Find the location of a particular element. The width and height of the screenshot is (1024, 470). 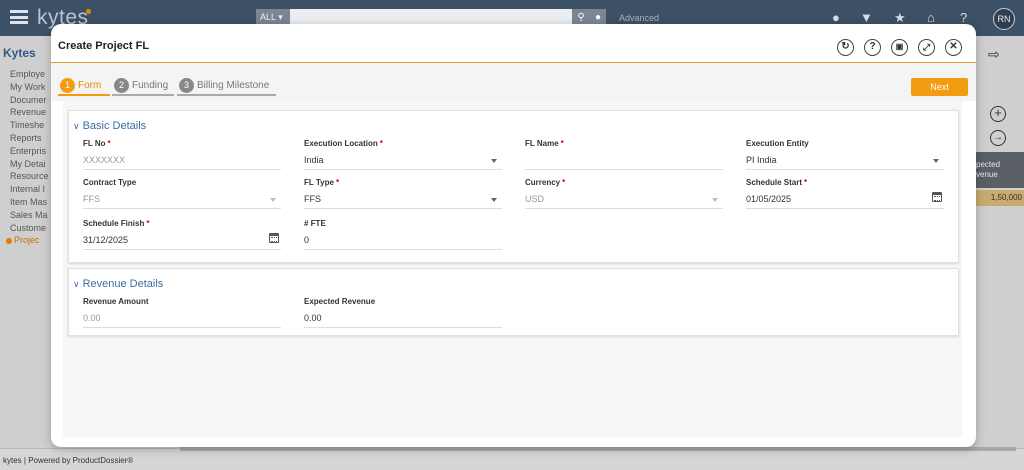

sidebar-item: My Detai is located at coordinates (25, 164).